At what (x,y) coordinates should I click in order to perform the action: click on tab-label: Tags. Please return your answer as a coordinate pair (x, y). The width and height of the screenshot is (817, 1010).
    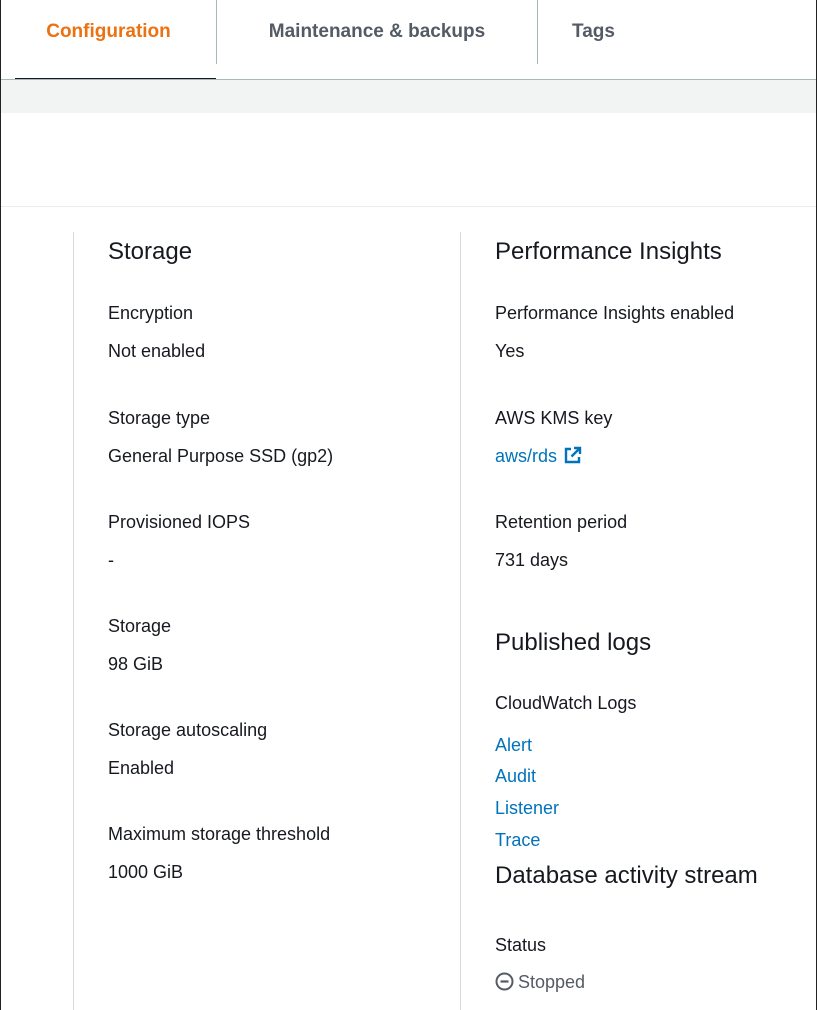
    Looking at the image, I should click on (593, 31).